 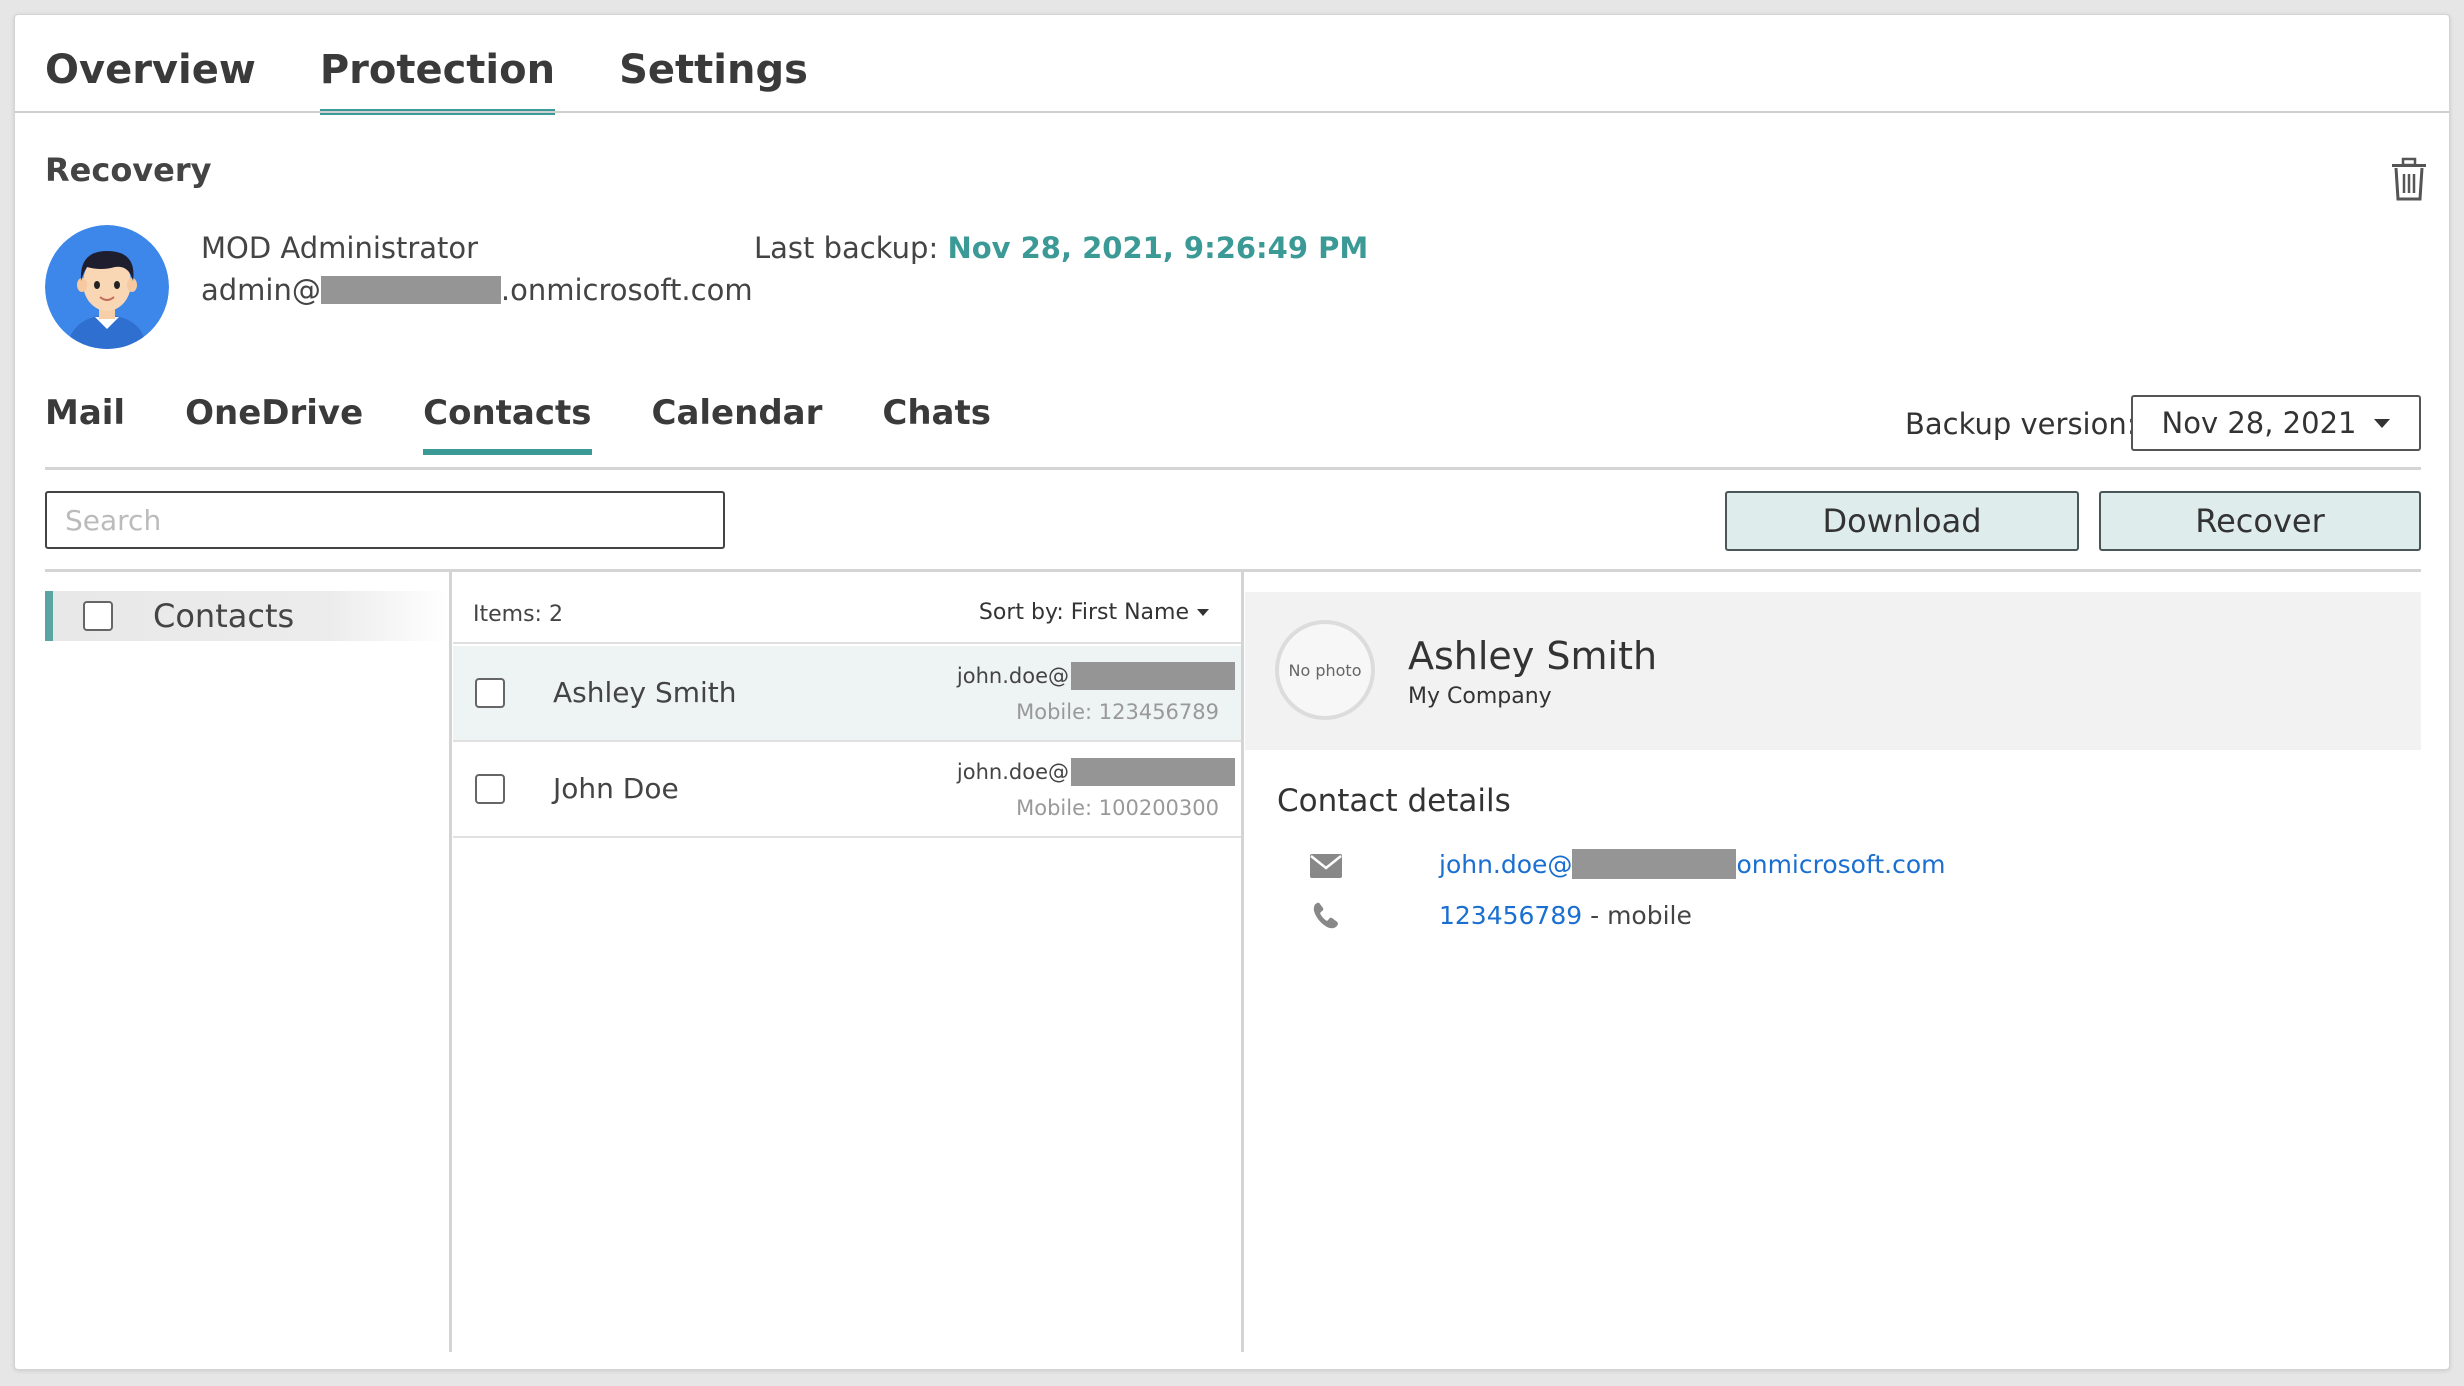 I want to click on list-header: Items: 2 Sort by: First Name, so click(x=847, y=608).